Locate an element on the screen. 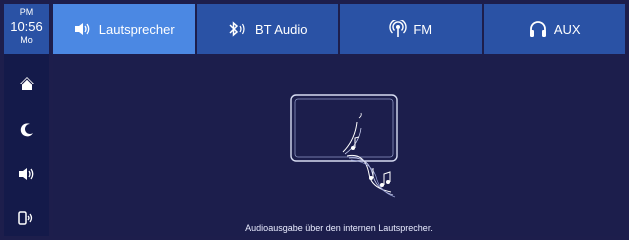 This screenshot has width=629, height=240. tab-aux: AUX is located at coordinates (554, 29).